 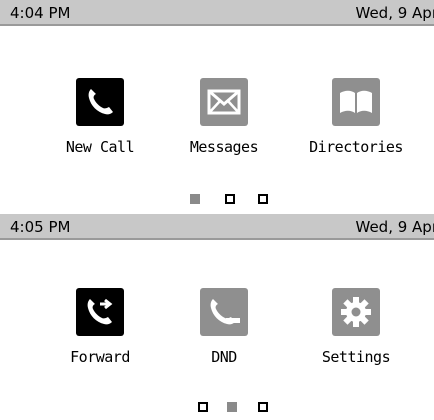 What do you see at coordinates (100, 147) in the screenshot?
I see `new-call-label: New Call` at bounding box center [100, 147].